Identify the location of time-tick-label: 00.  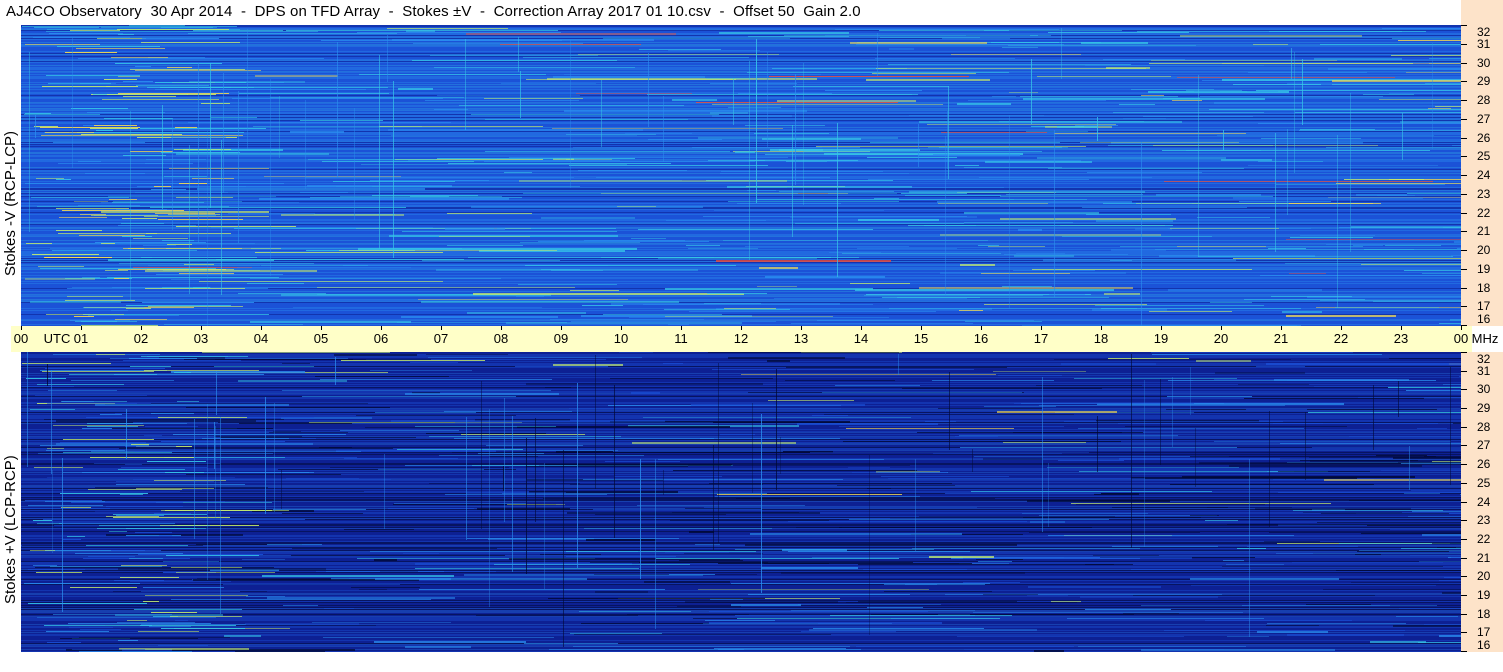
(21, 338).